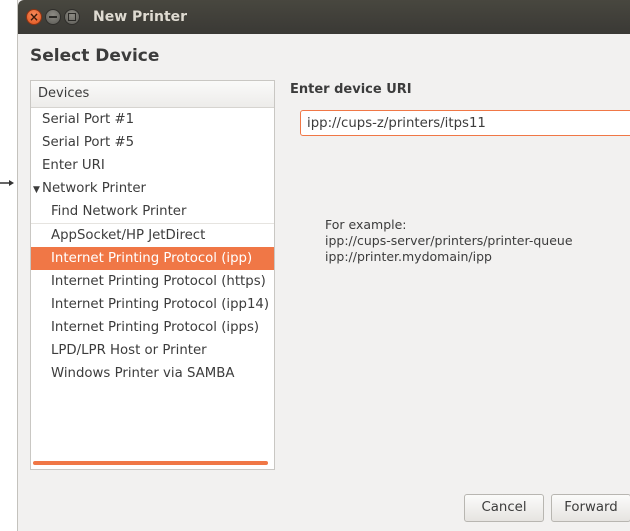  What do you see at coordinates (88, 142) in the screenshot?
I see `device-item-label: Serial Port #5` at bounding box center [88, 142].